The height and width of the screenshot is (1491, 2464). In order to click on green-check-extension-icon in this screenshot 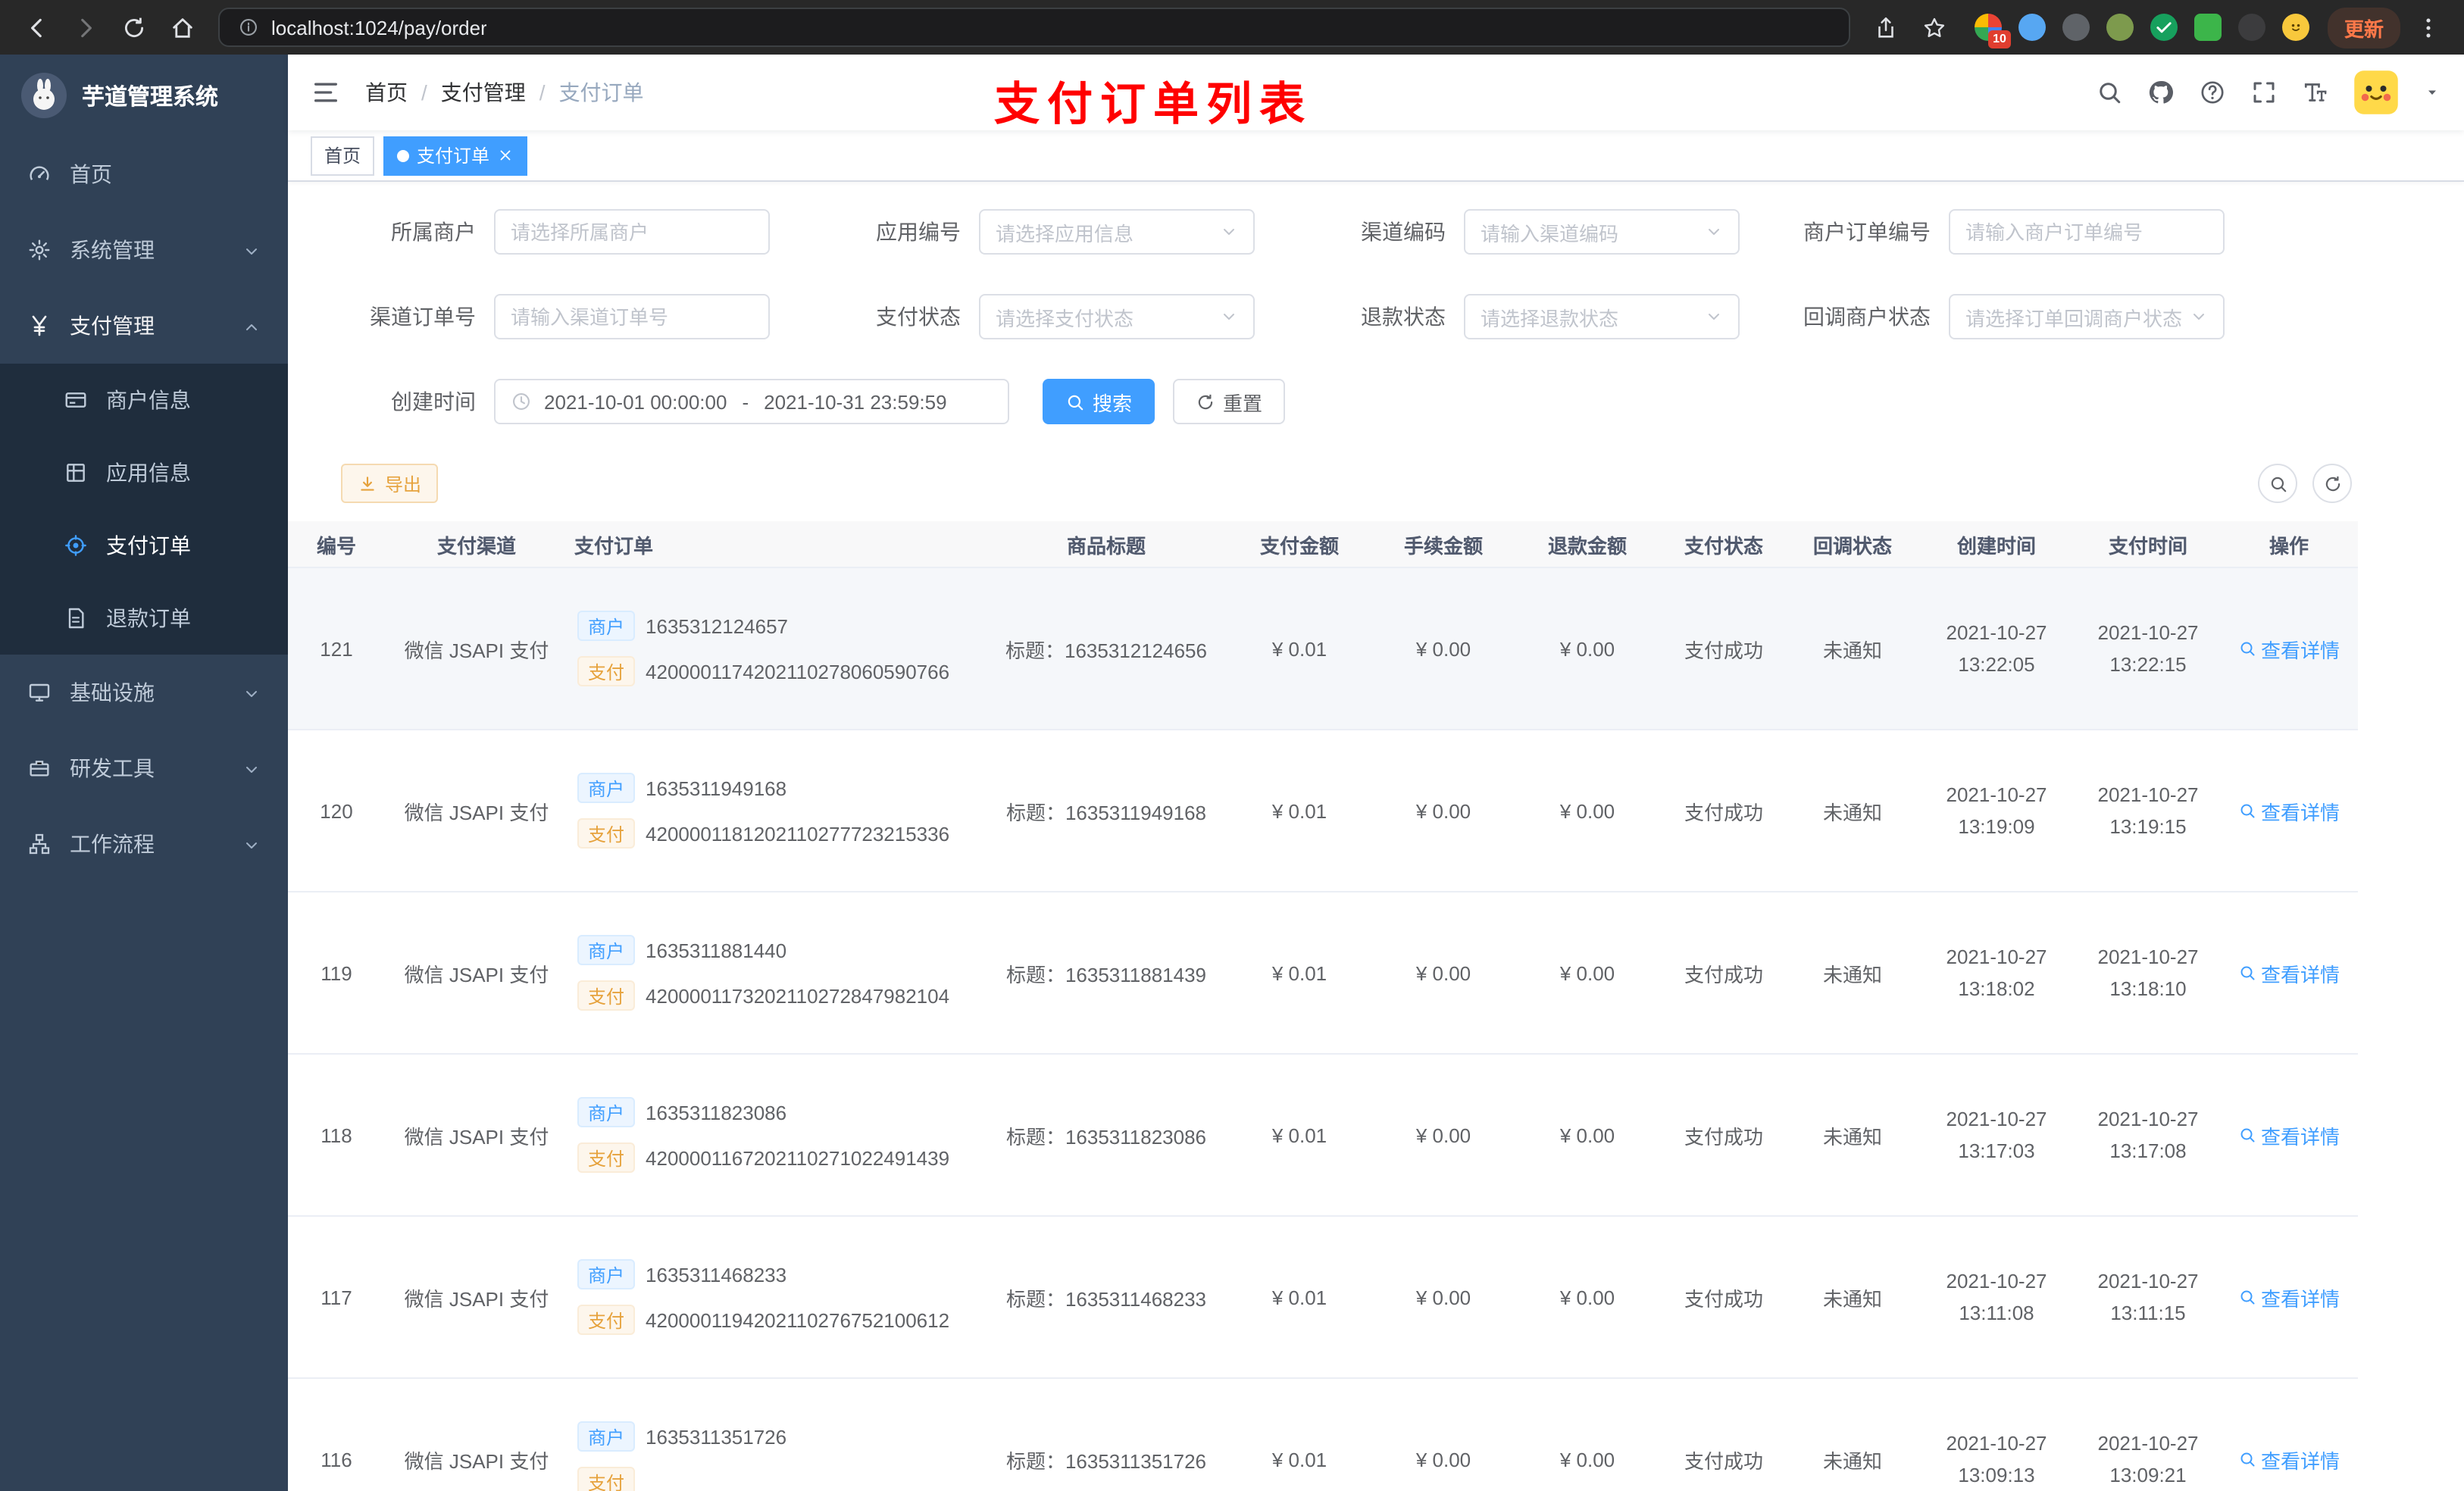, I will do `click(2164, 27)`.